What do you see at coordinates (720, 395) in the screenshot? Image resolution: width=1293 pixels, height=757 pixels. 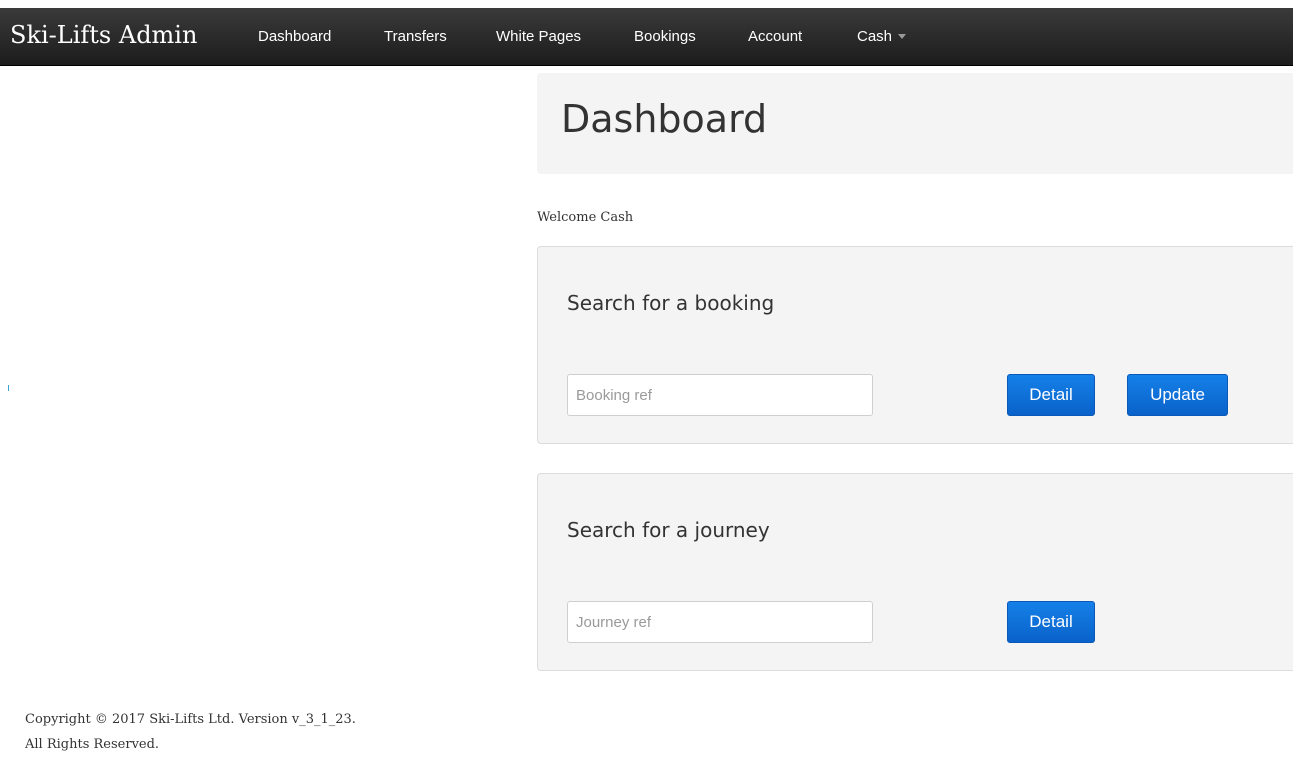 I see `booking-ref-input` at bounding box center [720, 395].